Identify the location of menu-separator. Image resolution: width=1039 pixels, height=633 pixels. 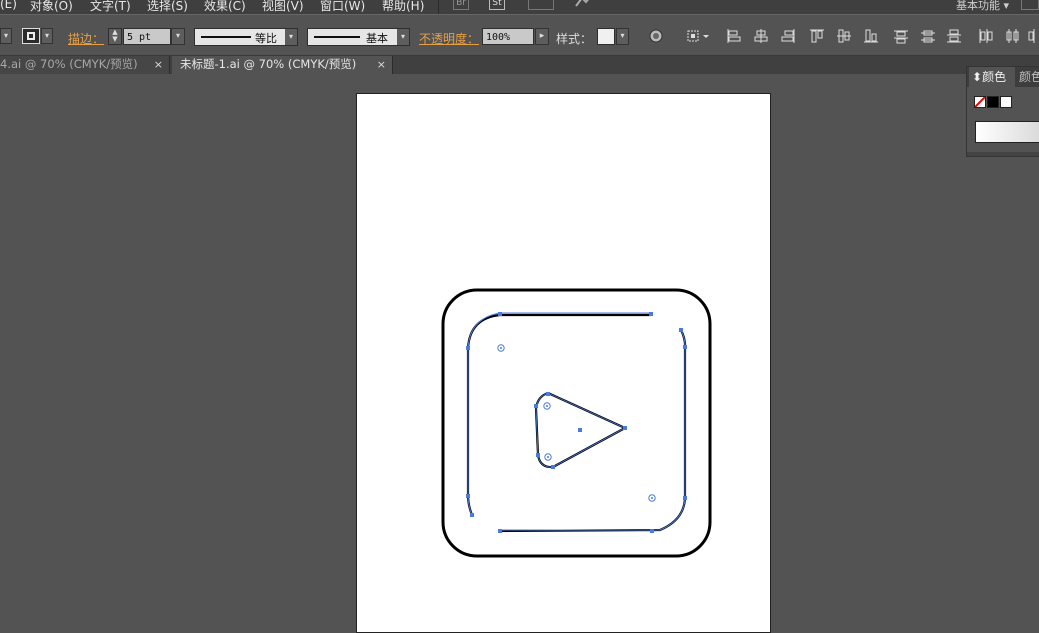
(438, 7).